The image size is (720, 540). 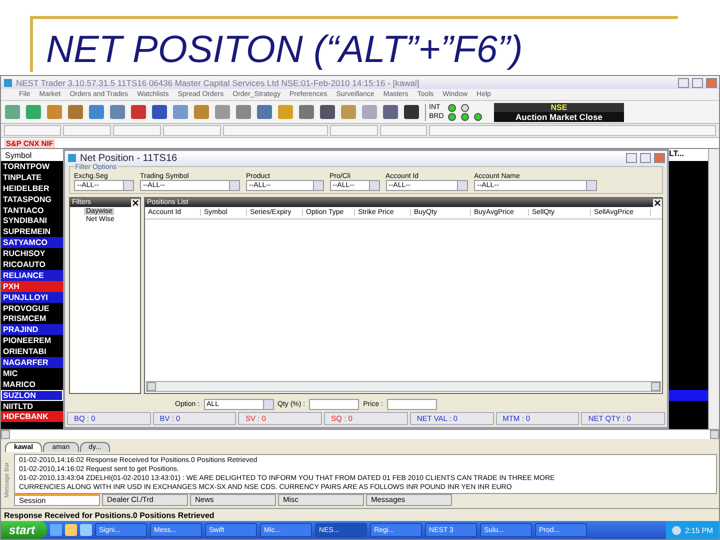 I want to click on symbol-cell: PRISMCEM, so click(x=32, y=318).